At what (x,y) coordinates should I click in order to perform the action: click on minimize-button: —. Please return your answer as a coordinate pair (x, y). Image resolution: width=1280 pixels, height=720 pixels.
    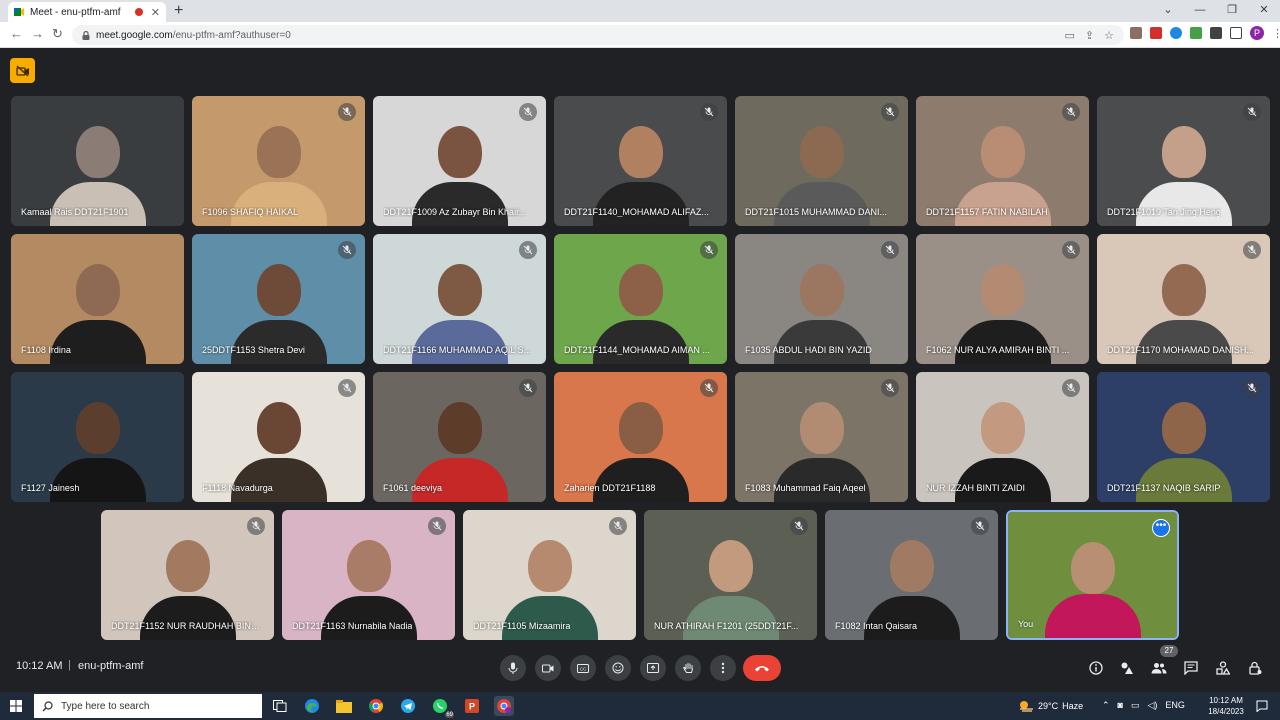
    Looking at the image, I should click on (1200, 11).